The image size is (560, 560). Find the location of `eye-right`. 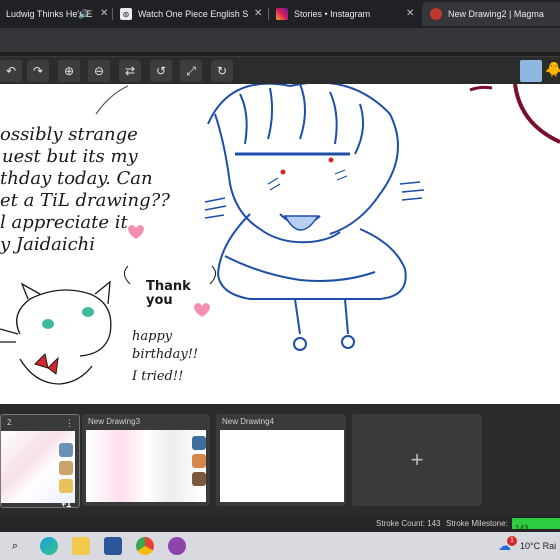

eye-right is located at coordinates (331, 160).